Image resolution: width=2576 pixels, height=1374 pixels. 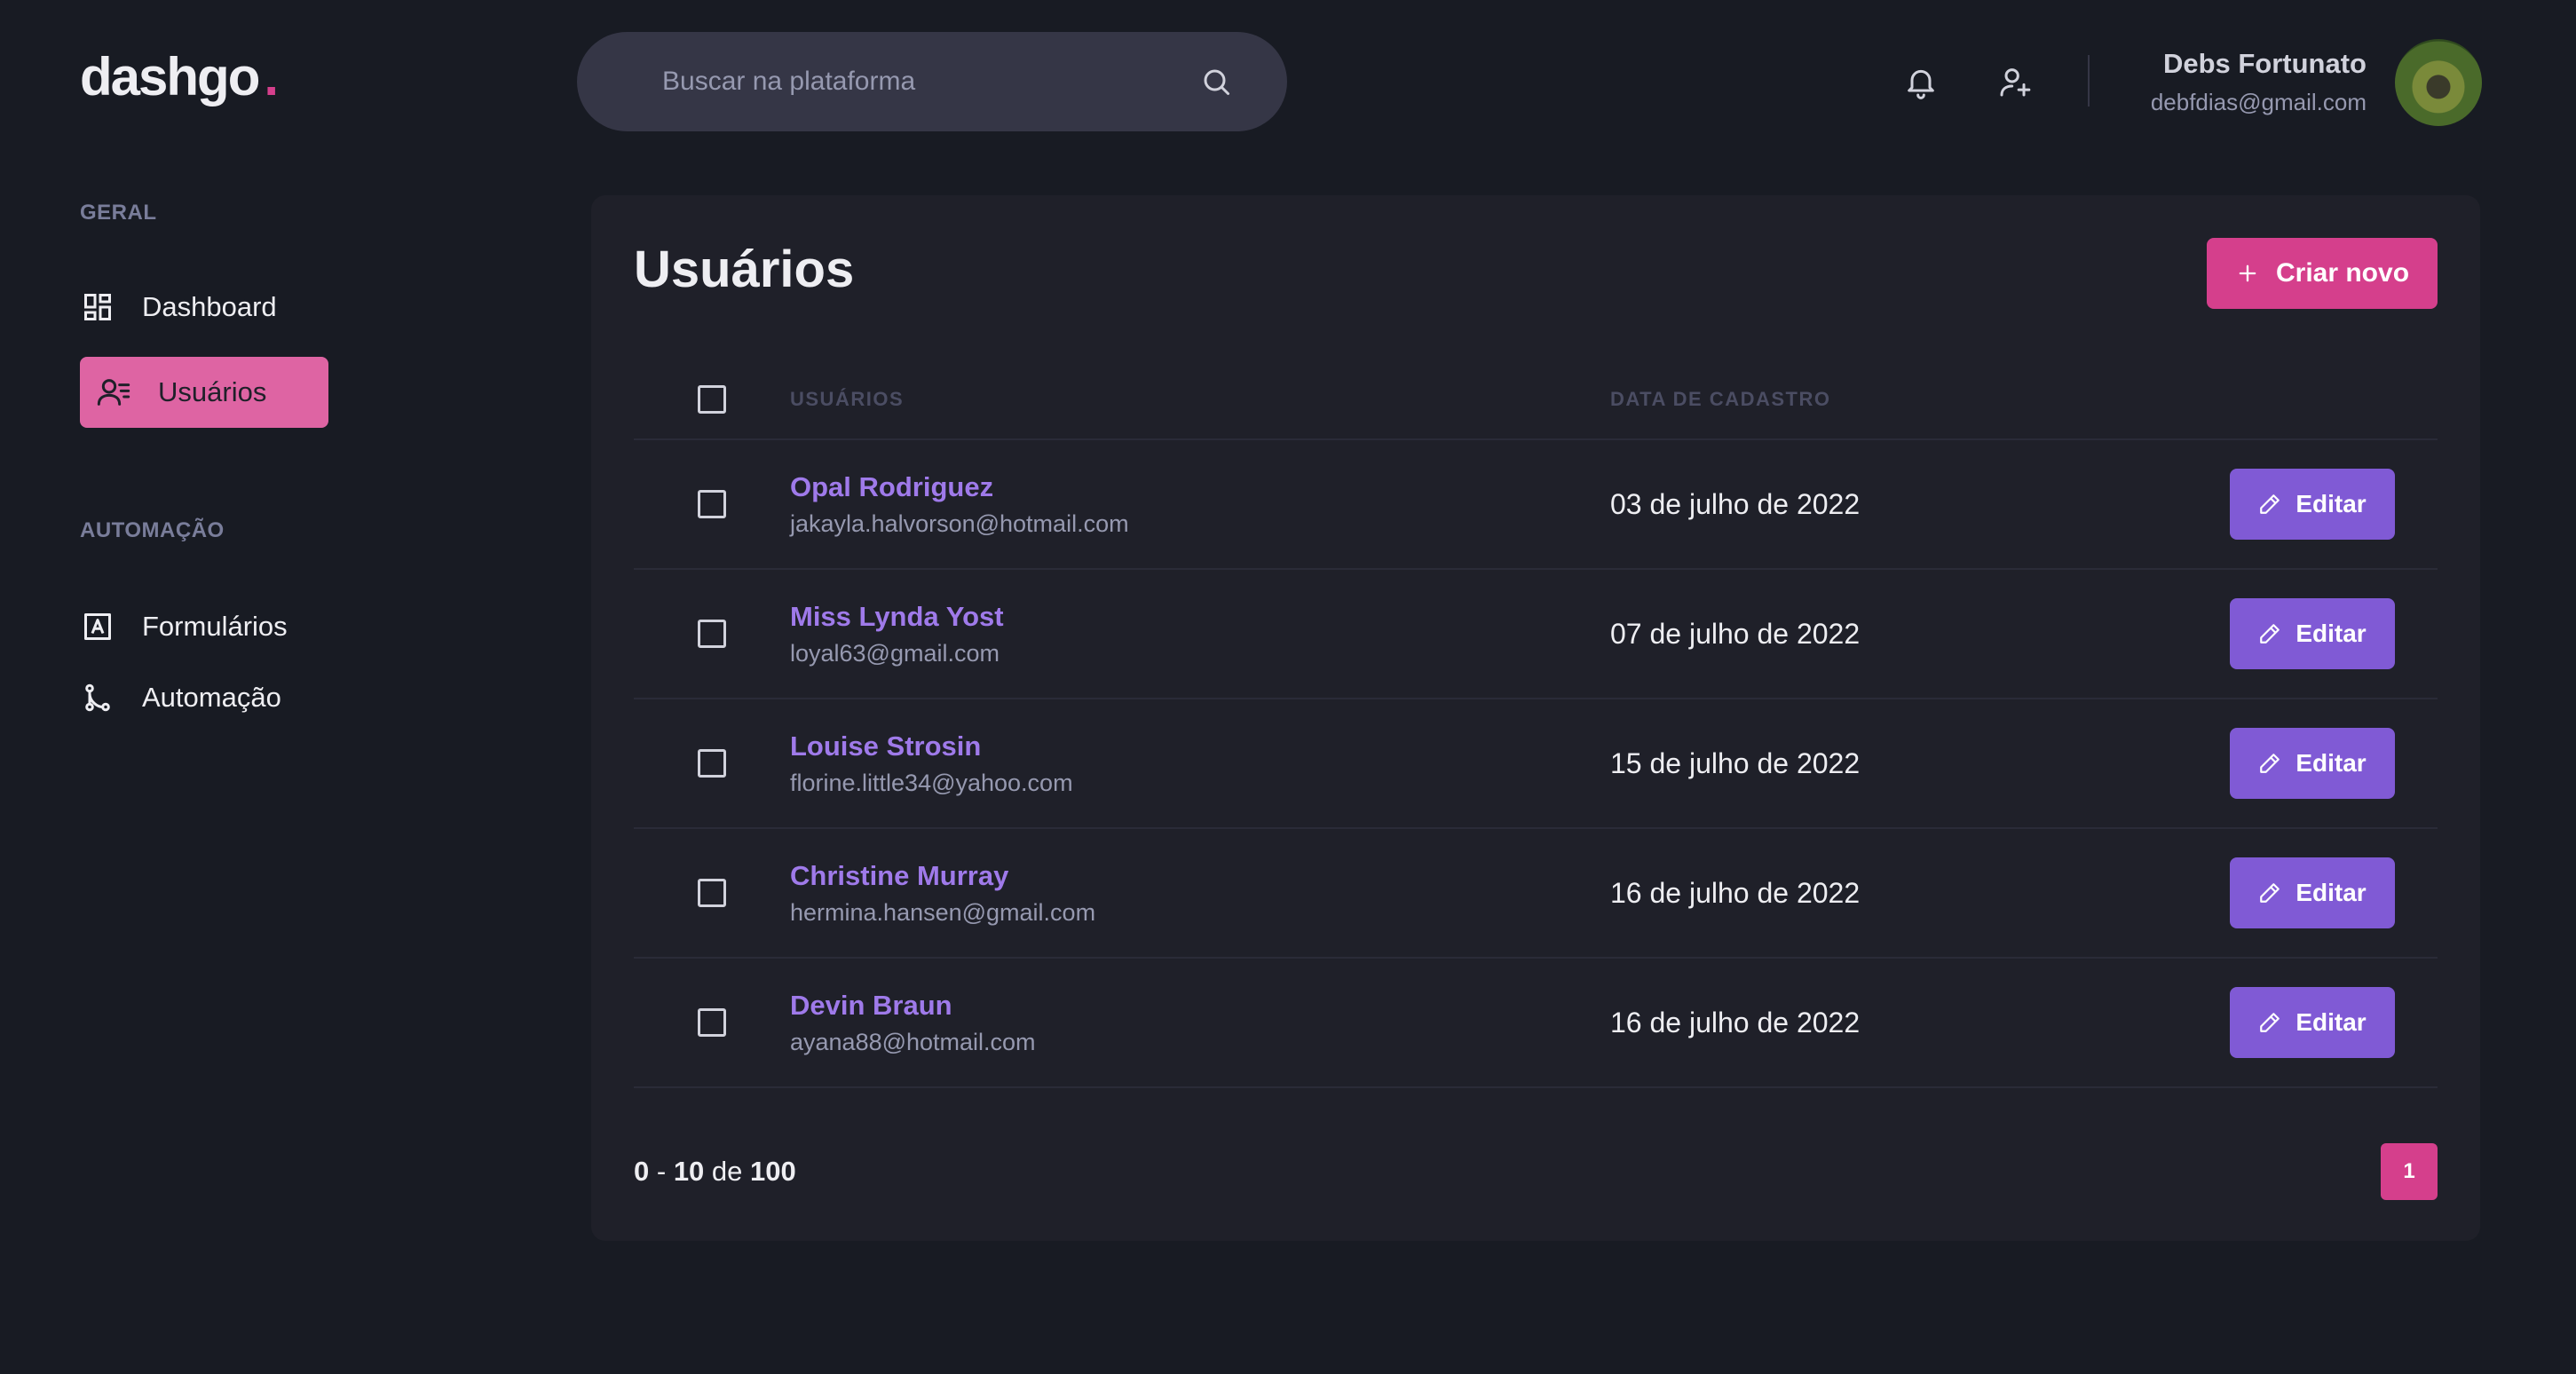 I want to click on page-button-1: 1, so click(x=2409, y=1171).